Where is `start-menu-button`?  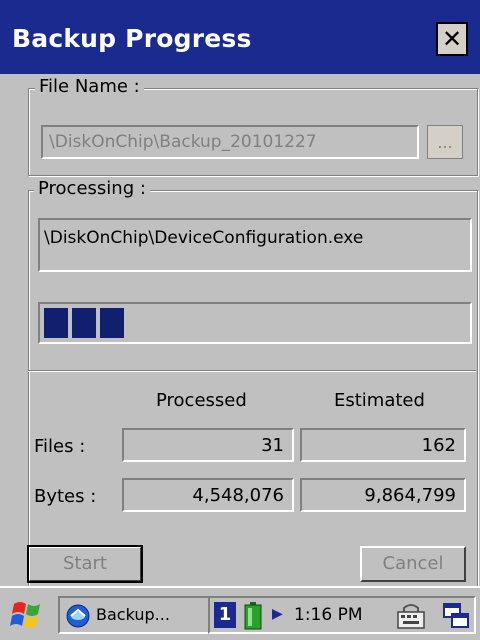 start-menu-button is located at coordinates (30, 615).